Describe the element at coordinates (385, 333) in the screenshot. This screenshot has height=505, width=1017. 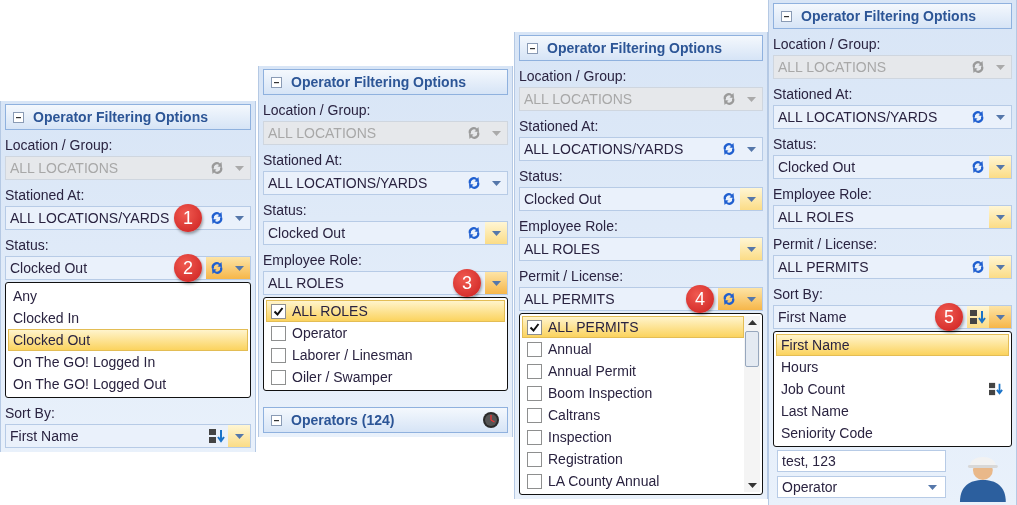
I see `list-option: Operator` at that location.